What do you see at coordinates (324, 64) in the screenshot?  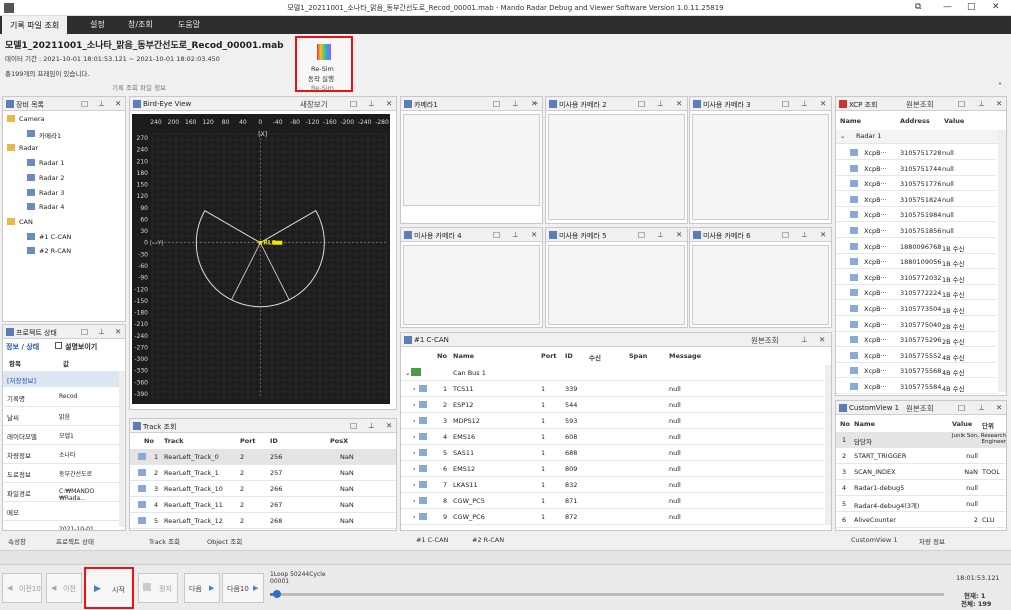 I see `resim-run-button: Re-Sim 동작 실행 Re-Sim` at bounding box center [324, 64].